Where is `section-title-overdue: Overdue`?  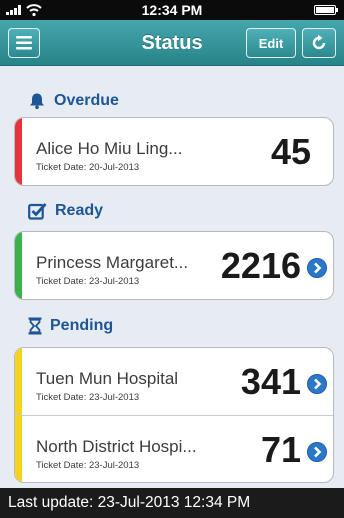
section-title-overdue: Overdue is located at coordinates (86, 100).